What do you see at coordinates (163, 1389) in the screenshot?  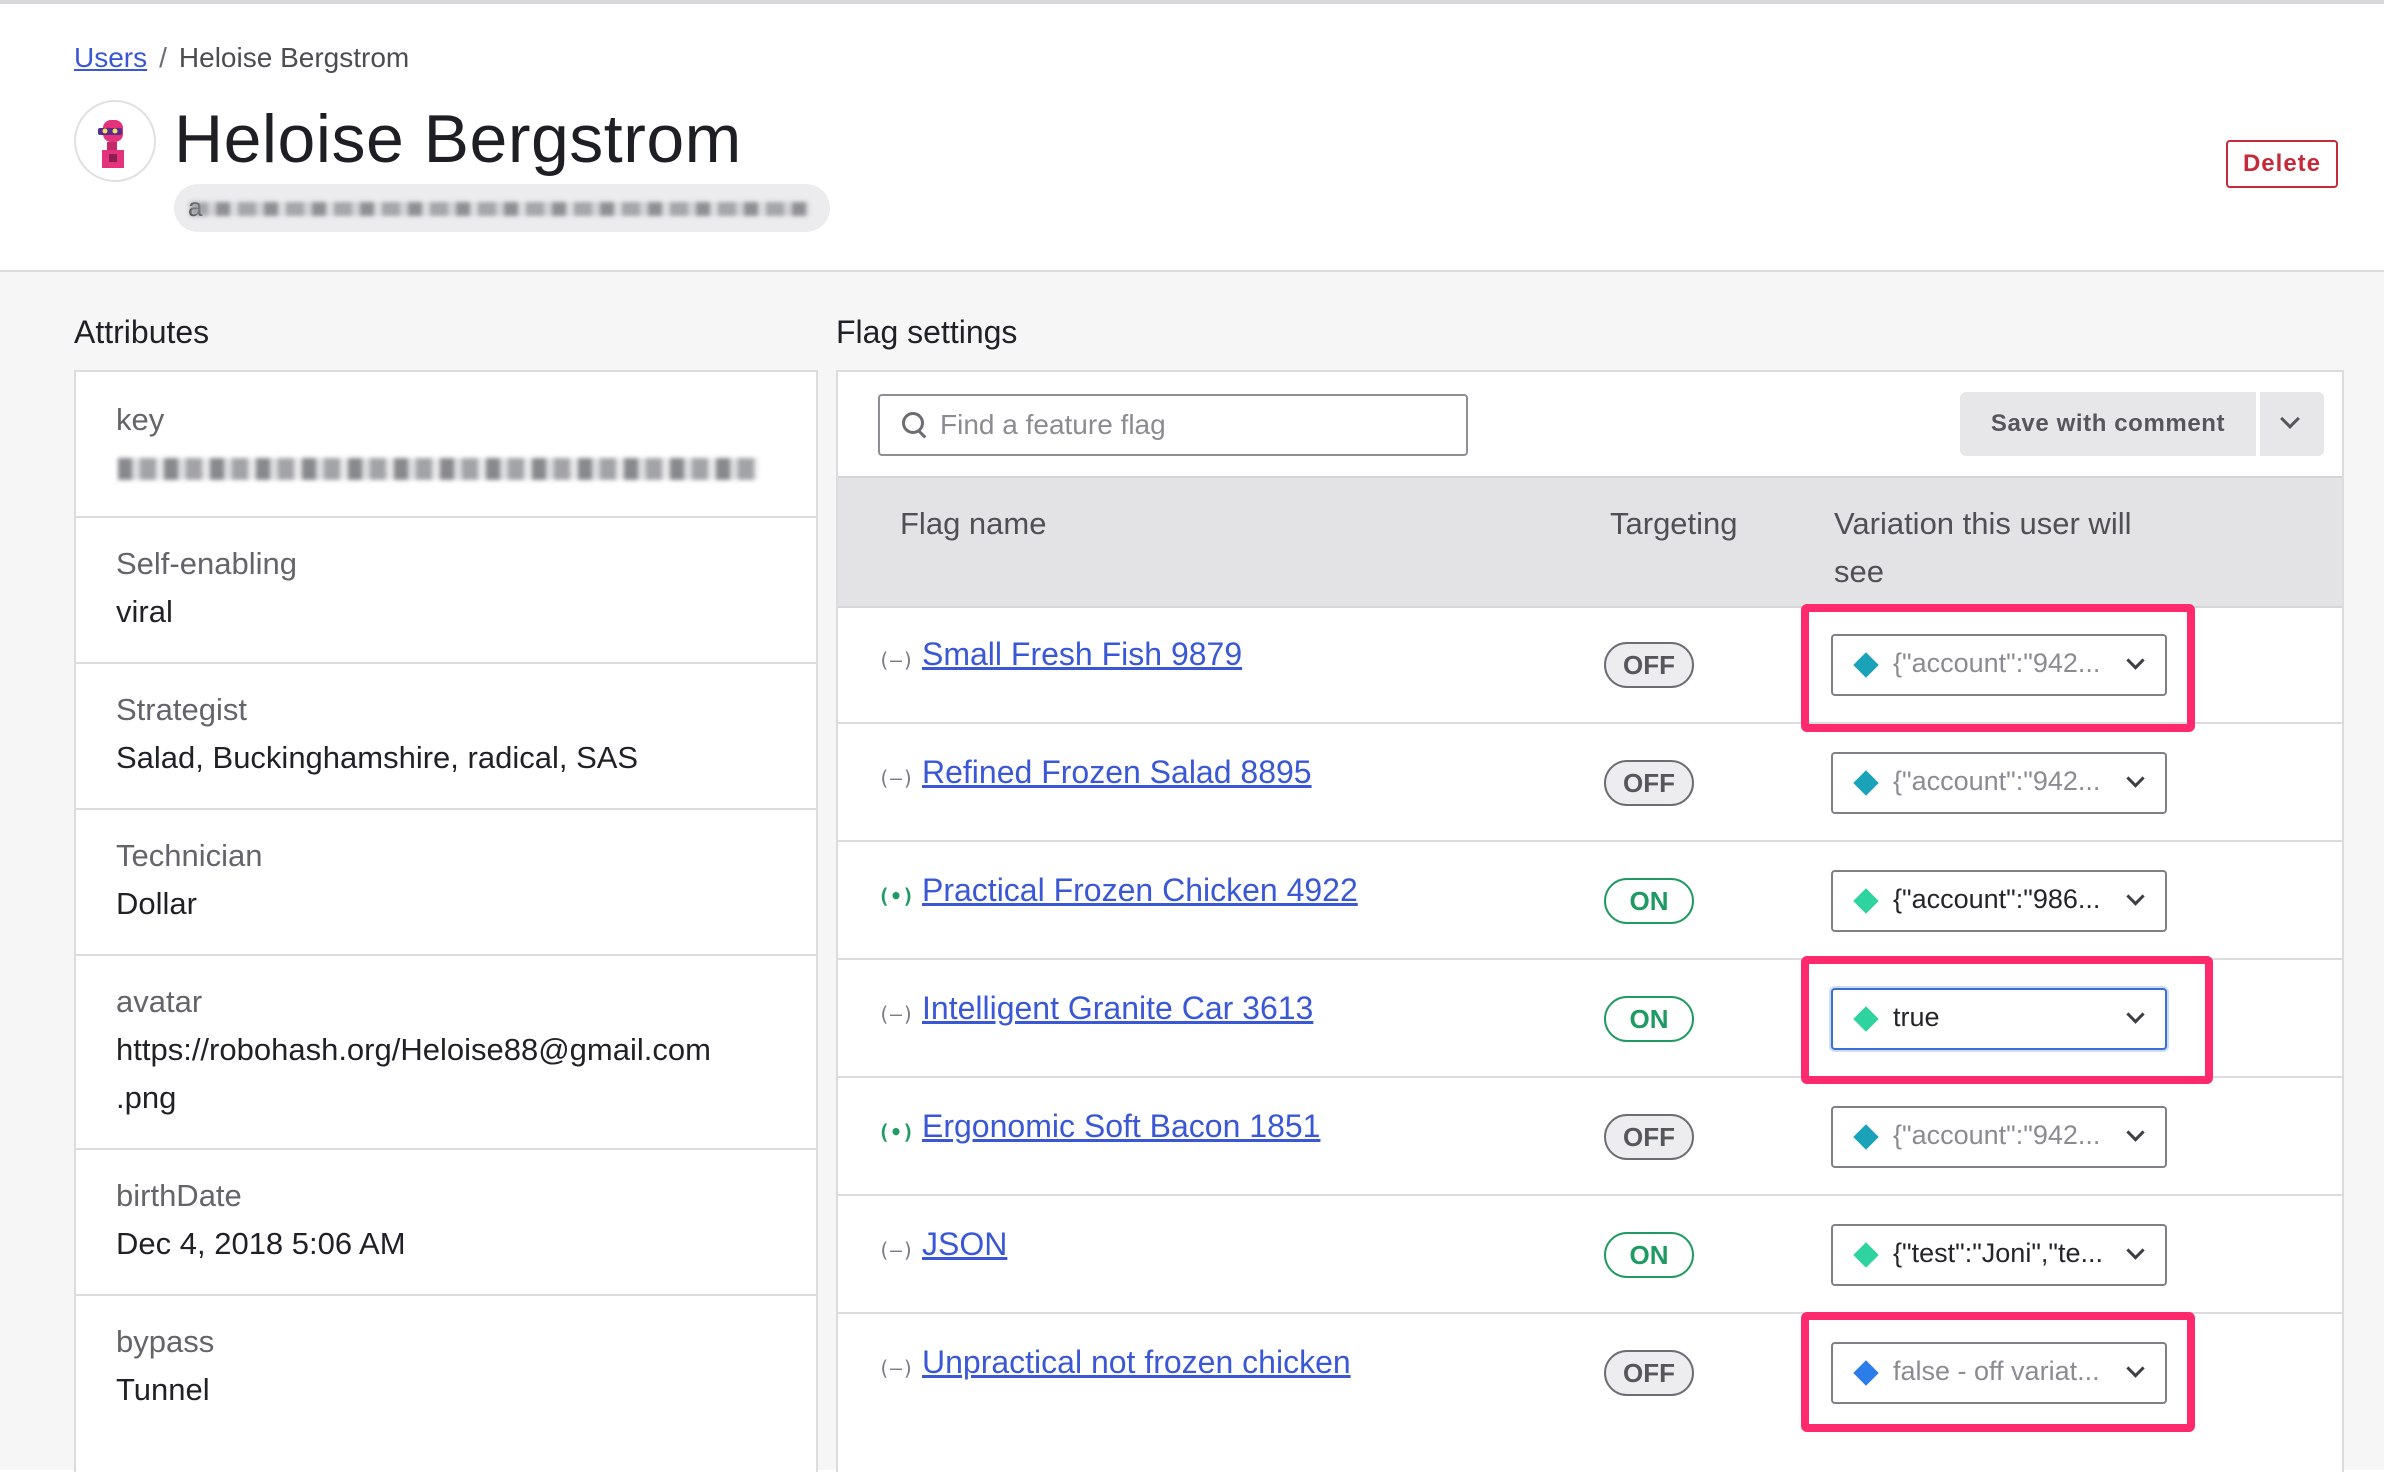 I see `attribute-value: Tunnel` at bounding box center [163, 1389].